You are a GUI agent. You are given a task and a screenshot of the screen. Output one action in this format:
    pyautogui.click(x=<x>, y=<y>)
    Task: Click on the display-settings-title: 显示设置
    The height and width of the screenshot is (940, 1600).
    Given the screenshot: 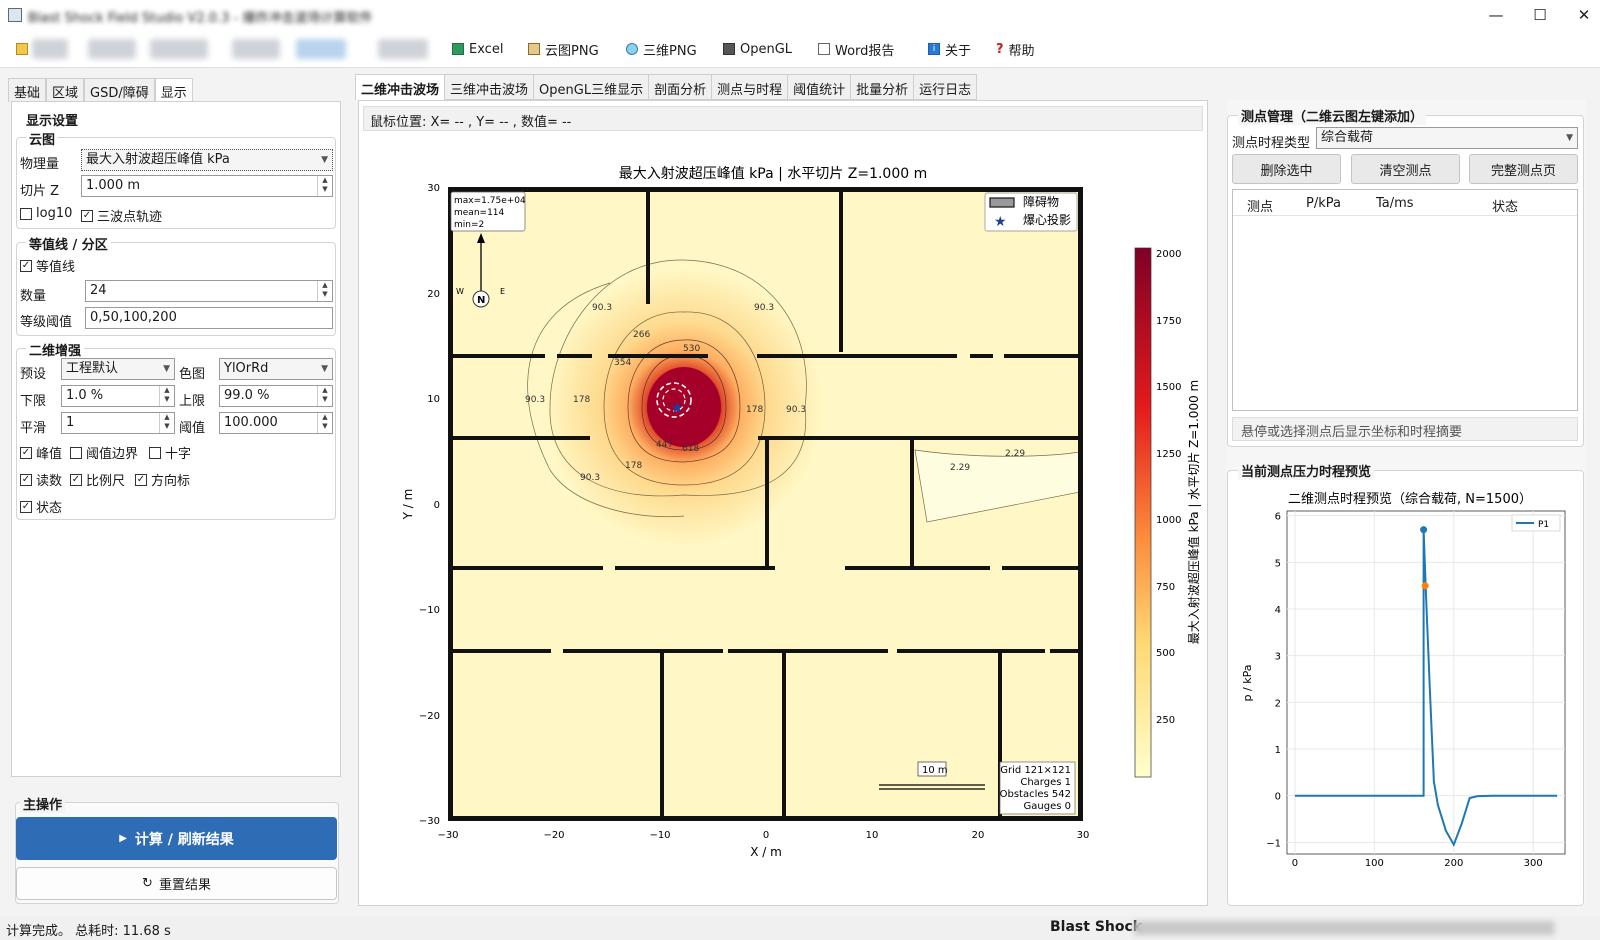 What is the action you would take?
    pyautogui.click(x=52, y=121)
    